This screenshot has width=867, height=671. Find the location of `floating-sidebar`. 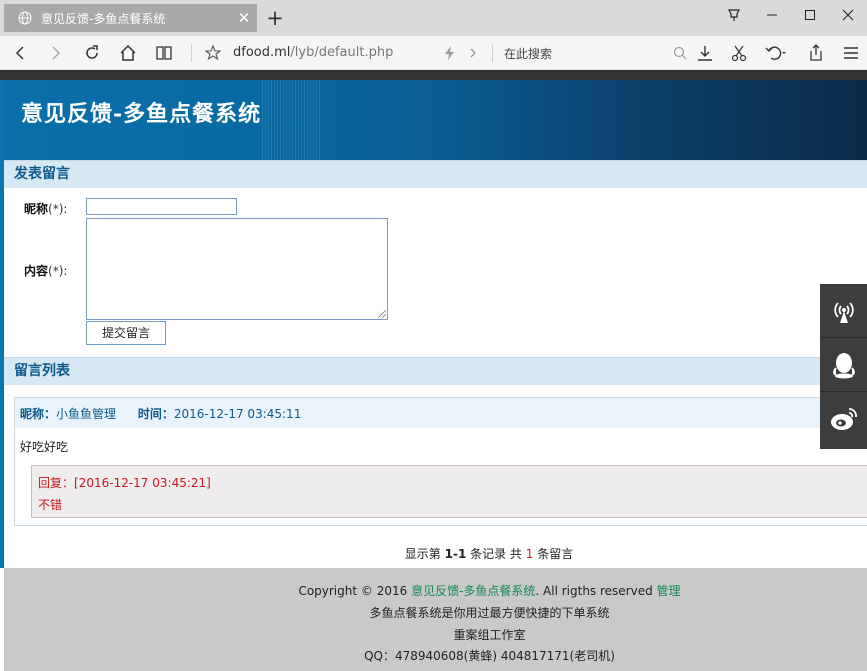

floating-sidebar is located at coordinates (843, 366).